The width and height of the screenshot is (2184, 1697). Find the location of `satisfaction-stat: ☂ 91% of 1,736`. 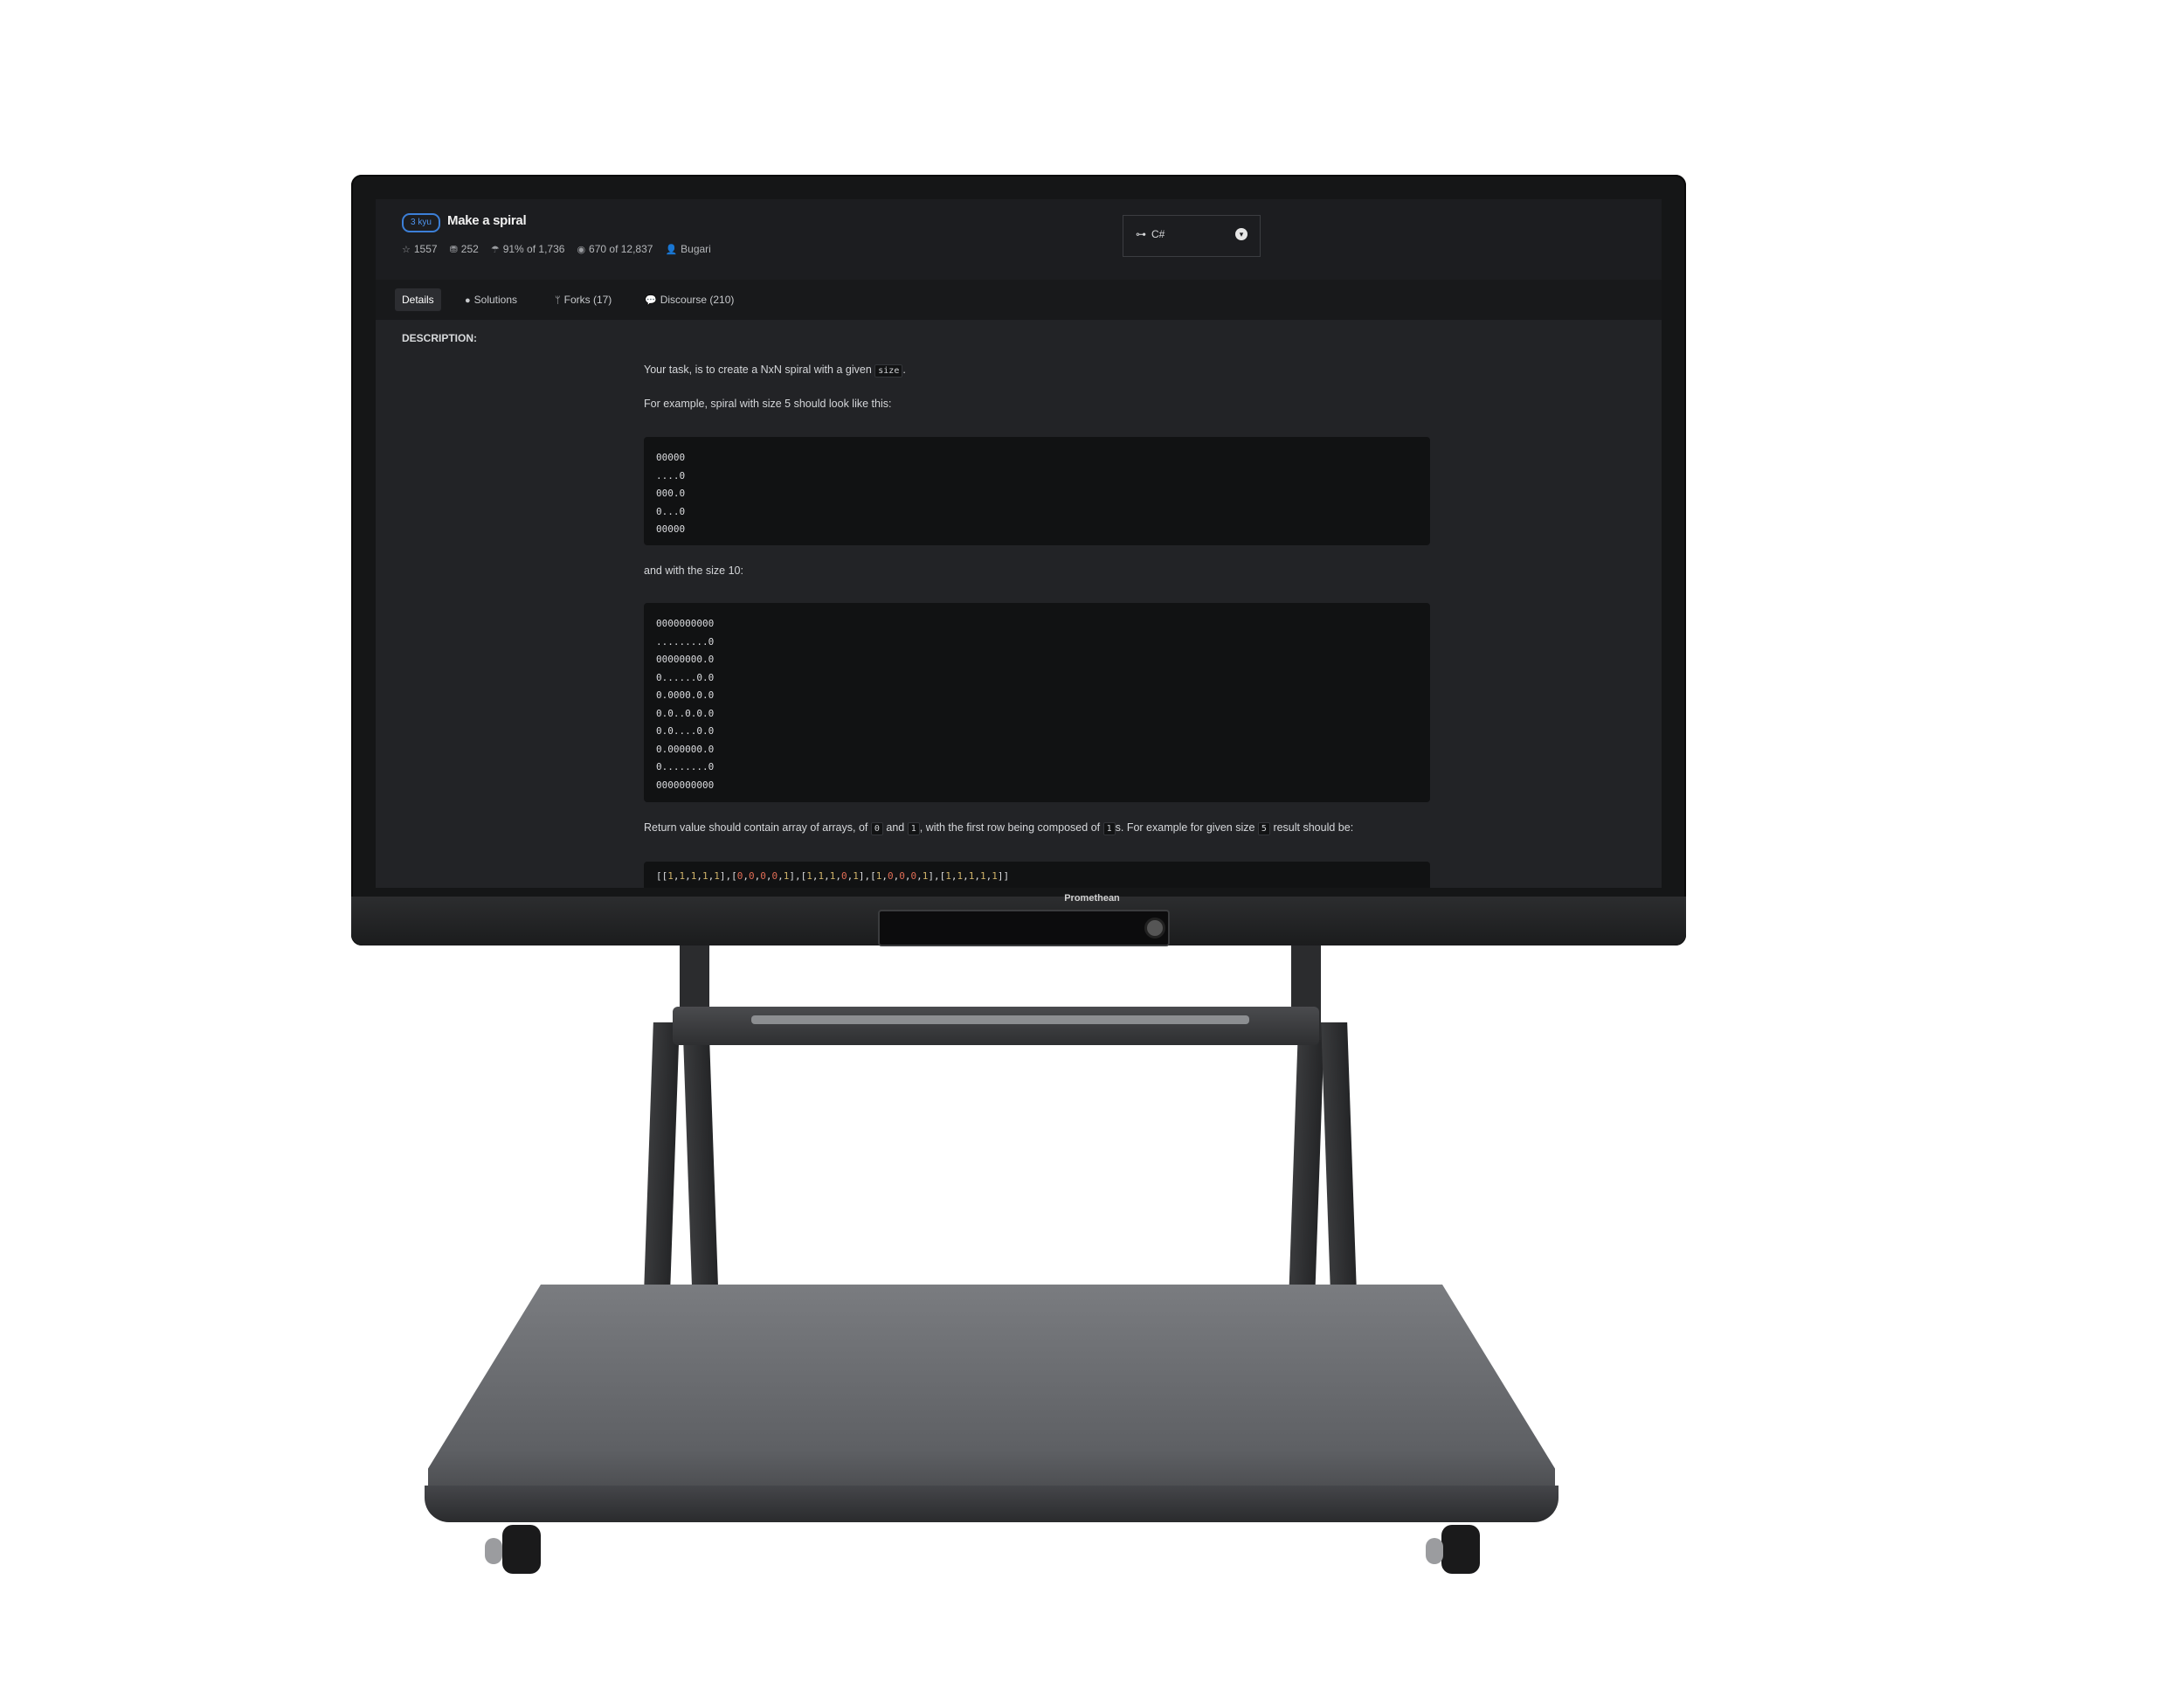

satisfaction-stat: ☂ 91% of 1,736 is located at coordinates (528, 249).